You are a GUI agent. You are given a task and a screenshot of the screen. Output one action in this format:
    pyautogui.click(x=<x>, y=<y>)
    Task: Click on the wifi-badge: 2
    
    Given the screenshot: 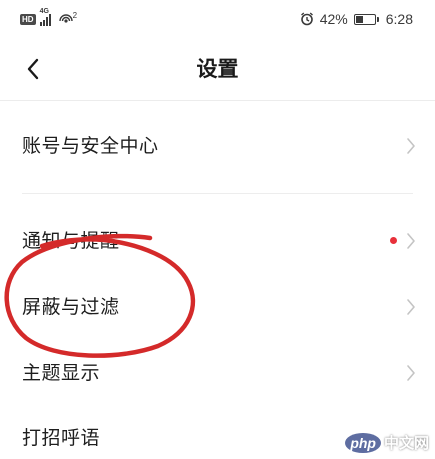 What is the action you would take?
    pyautogui.click(x=75, y=15)
    